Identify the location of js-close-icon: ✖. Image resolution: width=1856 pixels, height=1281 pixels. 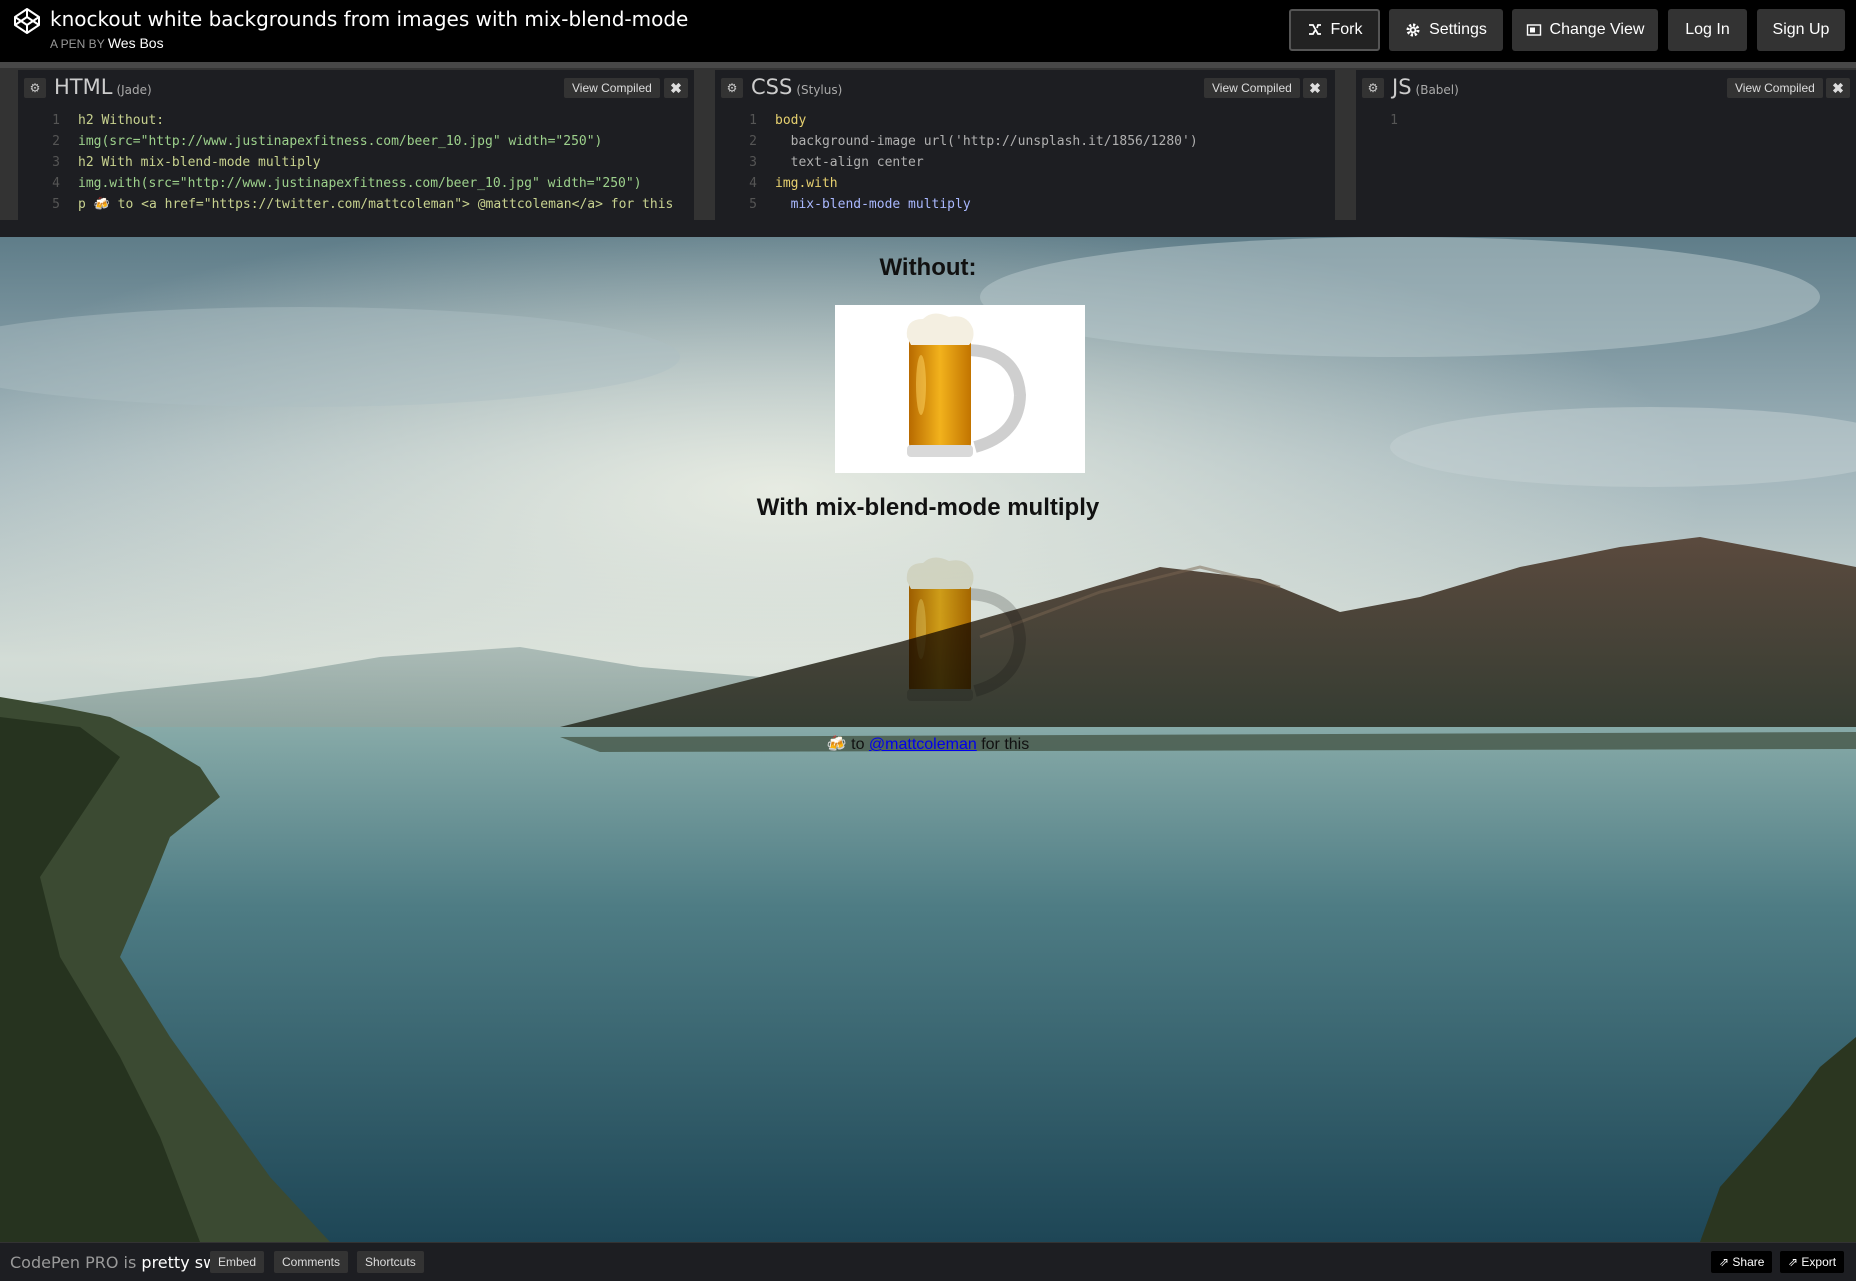
(1838, 88).